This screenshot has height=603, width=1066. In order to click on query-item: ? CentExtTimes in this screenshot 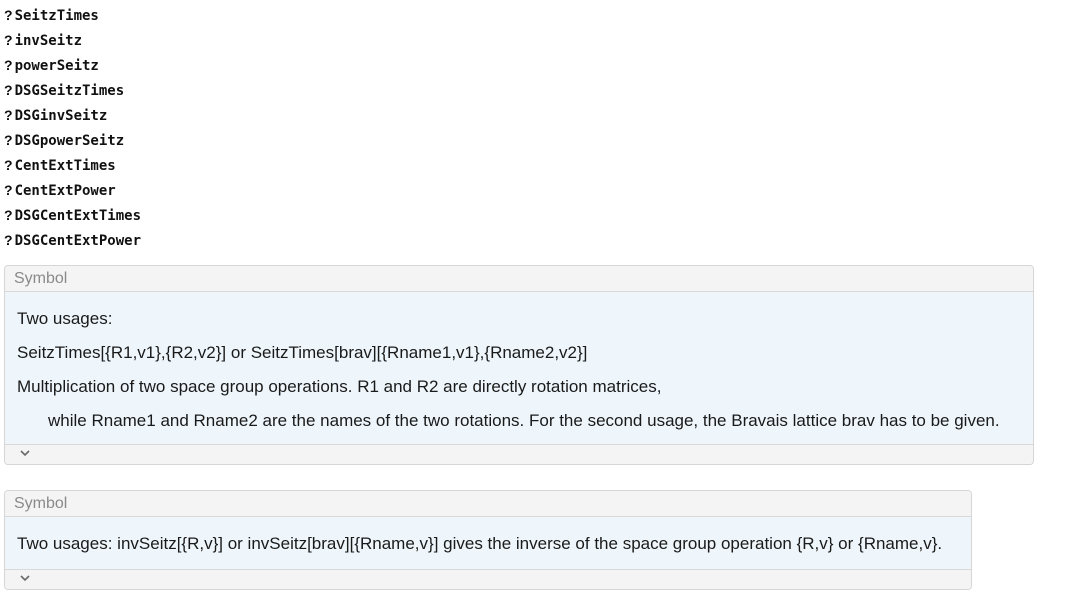, I will do `click(72, 166)`.